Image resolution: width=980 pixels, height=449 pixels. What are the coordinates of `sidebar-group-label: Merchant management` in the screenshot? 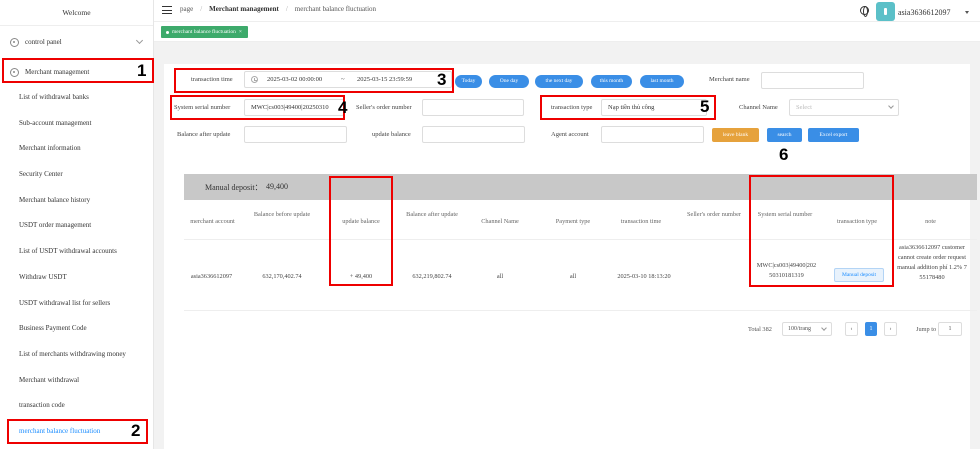 It's located at (57, 72).